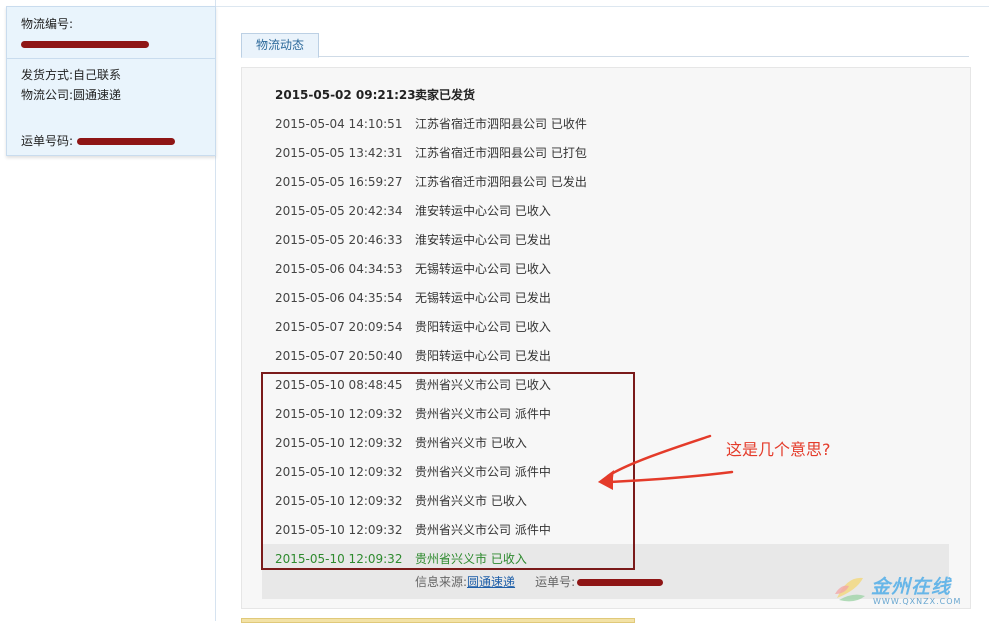 This screenshot has width=989, height=623. I want to click on carrier-label: 物流公司:, so click(47, 95).